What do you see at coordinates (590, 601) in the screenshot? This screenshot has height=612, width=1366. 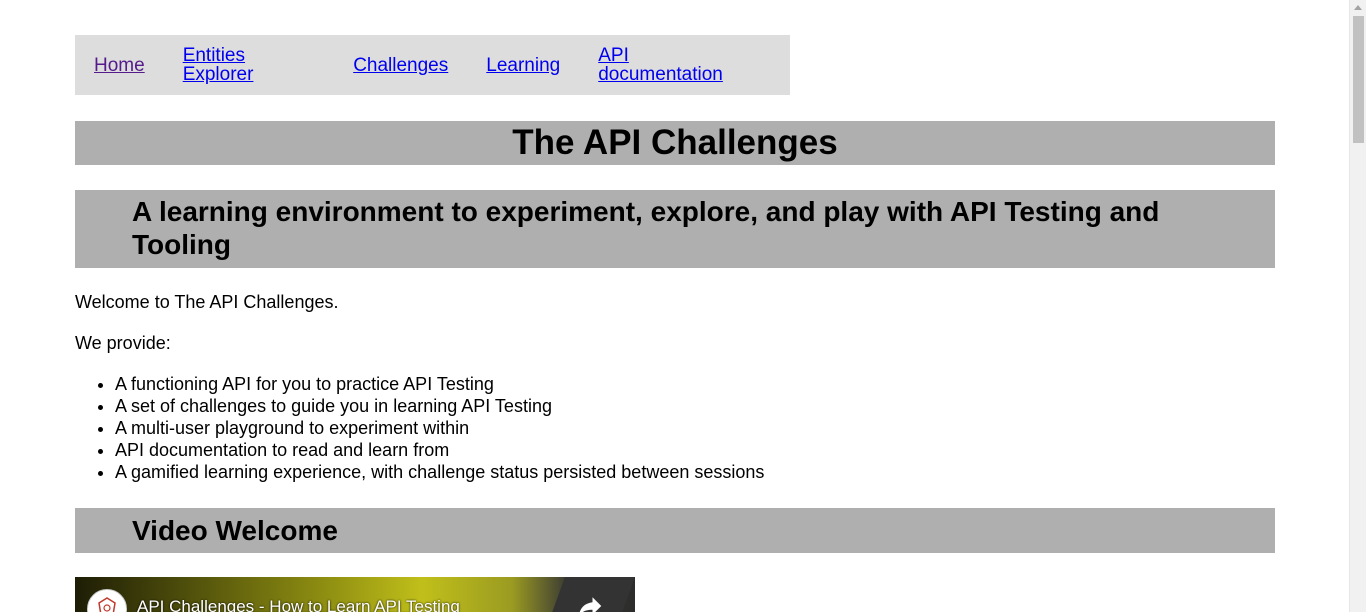 I see `share-icon` at bounding box center [590, 601].